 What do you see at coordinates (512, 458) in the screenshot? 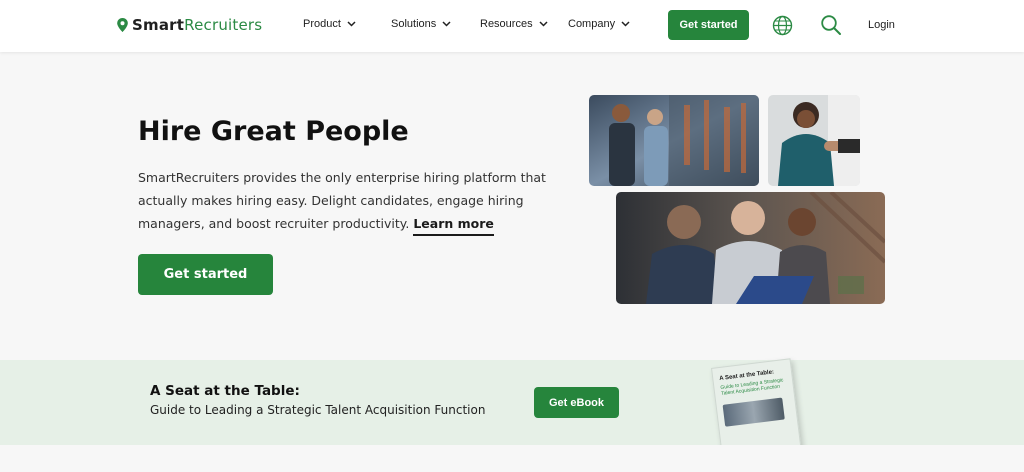
I see `page-bottom-background` at bounding box center [512, 458].